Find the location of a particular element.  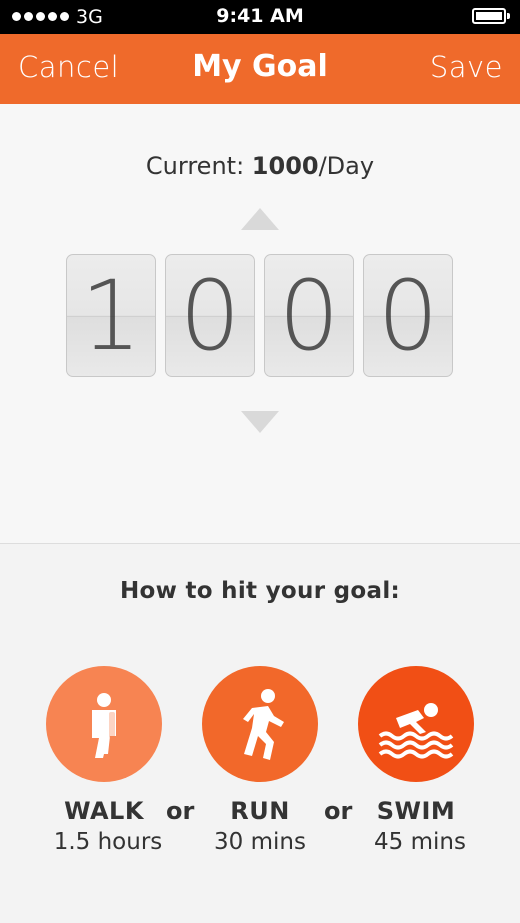

goal-digit-hundreds: 0 is located at coordinates (210, 315).